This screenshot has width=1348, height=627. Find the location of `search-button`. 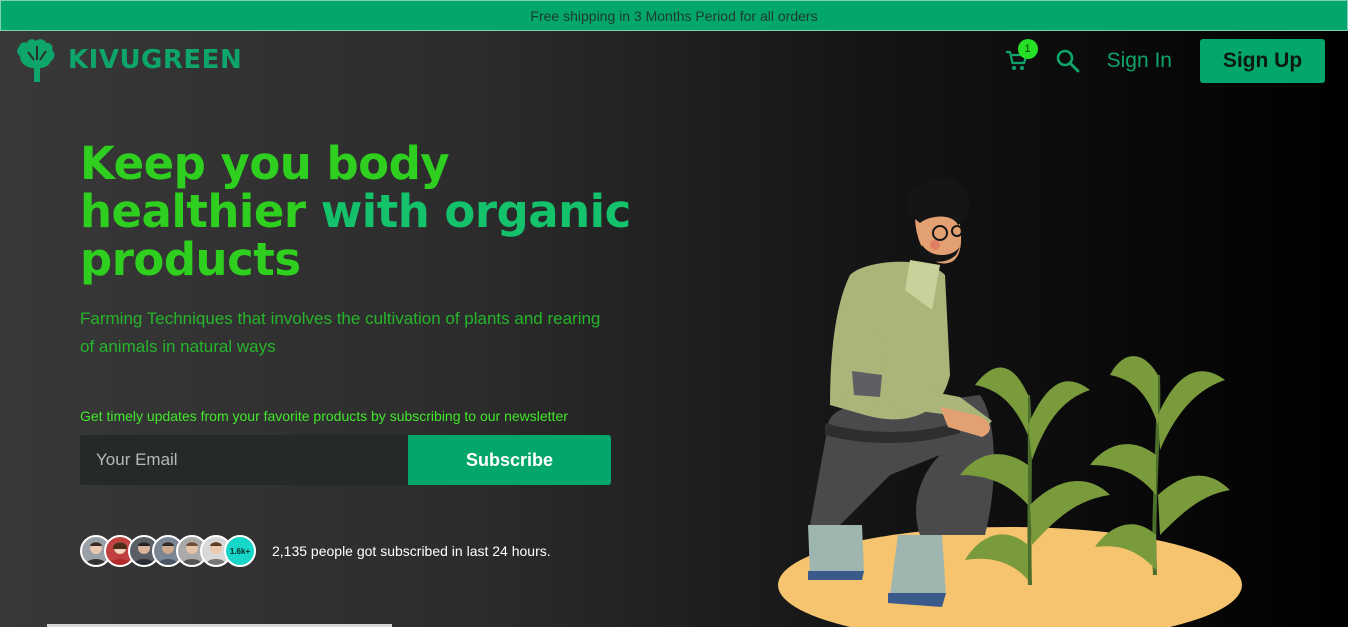

search-button is located at coordinates (1068, 61).